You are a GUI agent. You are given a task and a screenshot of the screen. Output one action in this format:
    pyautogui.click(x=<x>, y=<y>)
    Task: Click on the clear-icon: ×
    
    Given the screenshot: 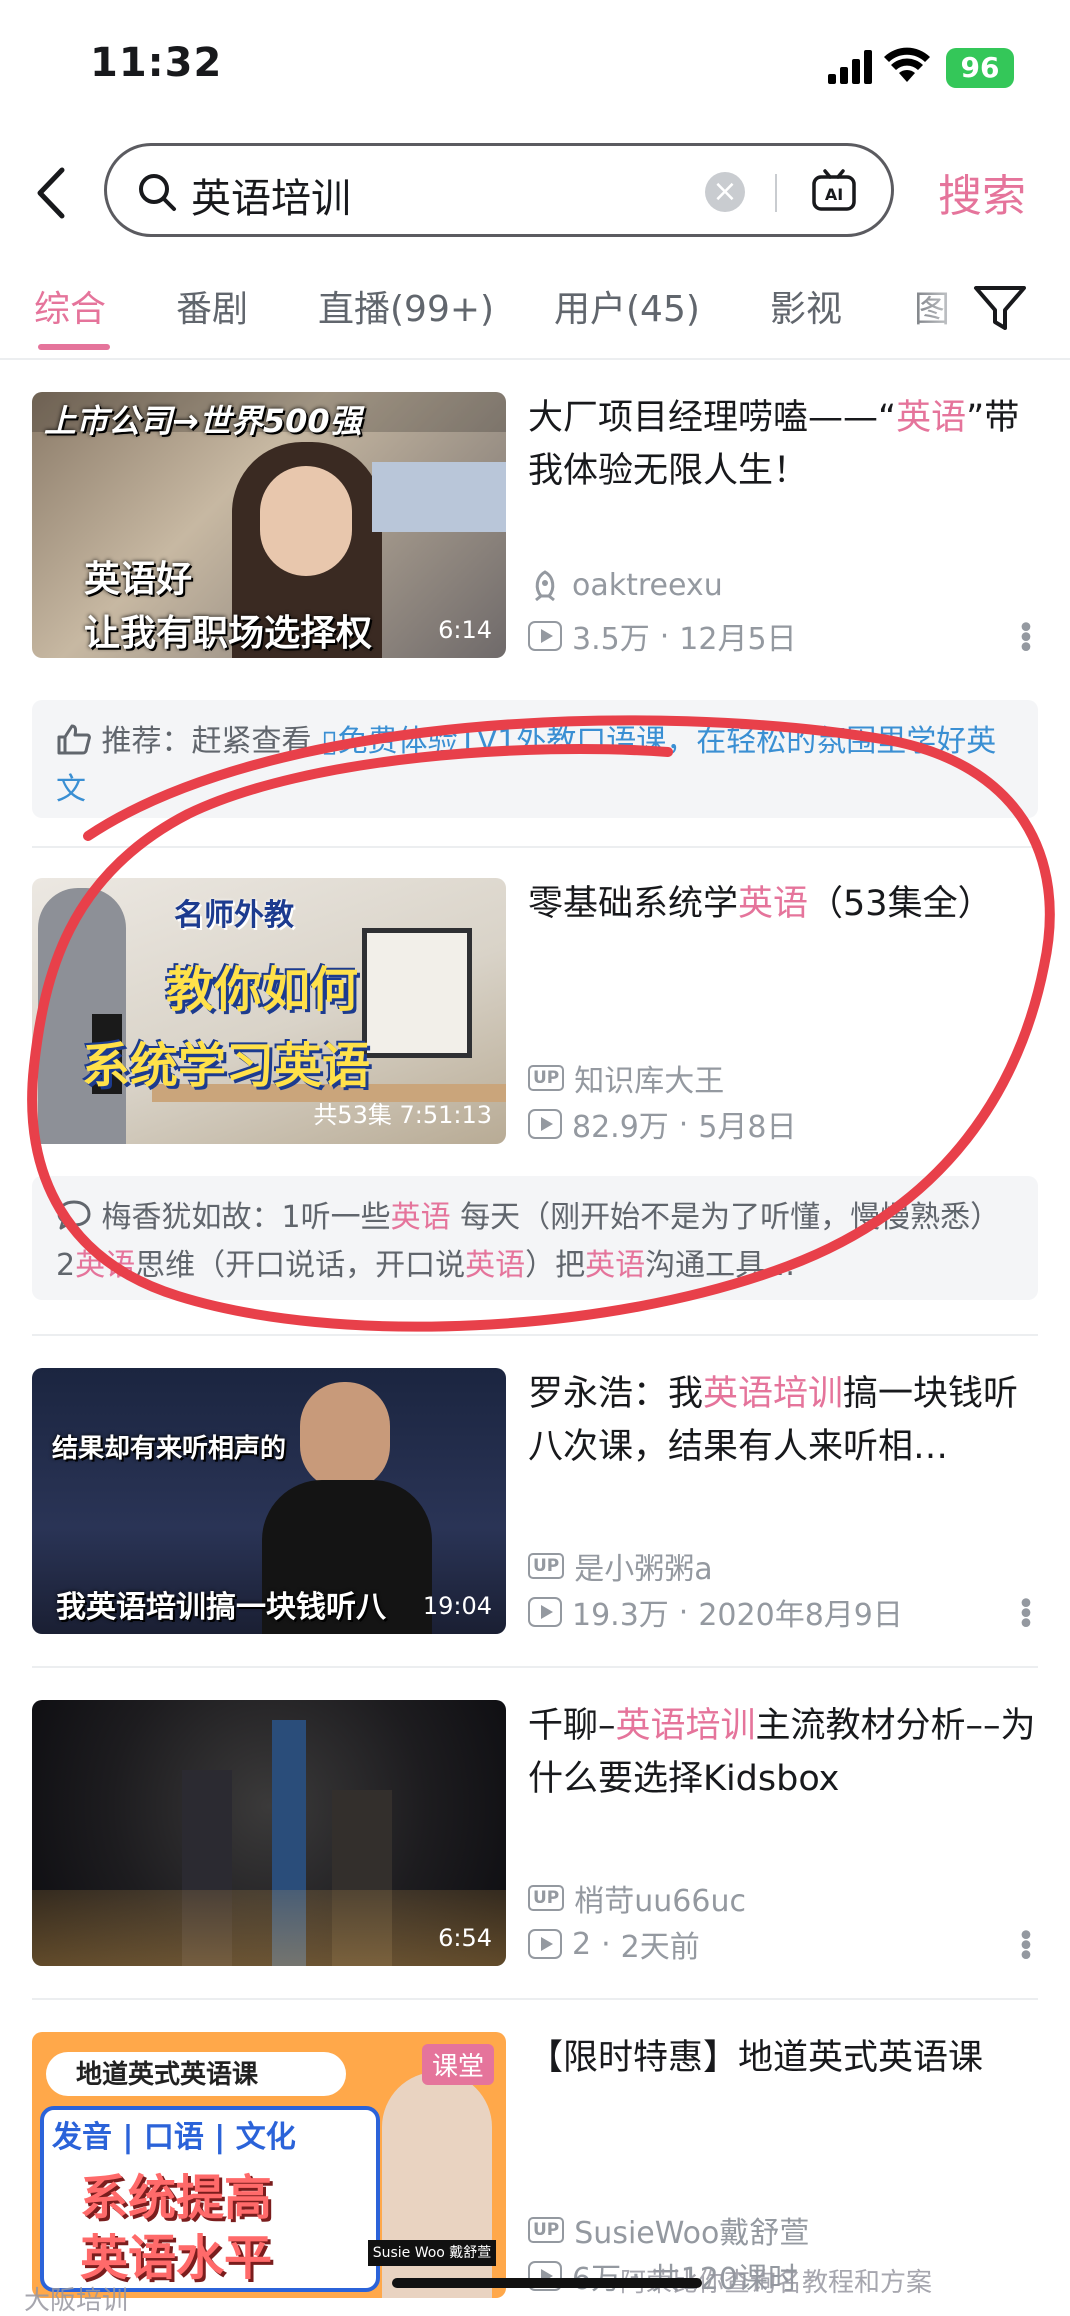 What is the action you would take?
    pyautogui.click(x=725, y=192)
    